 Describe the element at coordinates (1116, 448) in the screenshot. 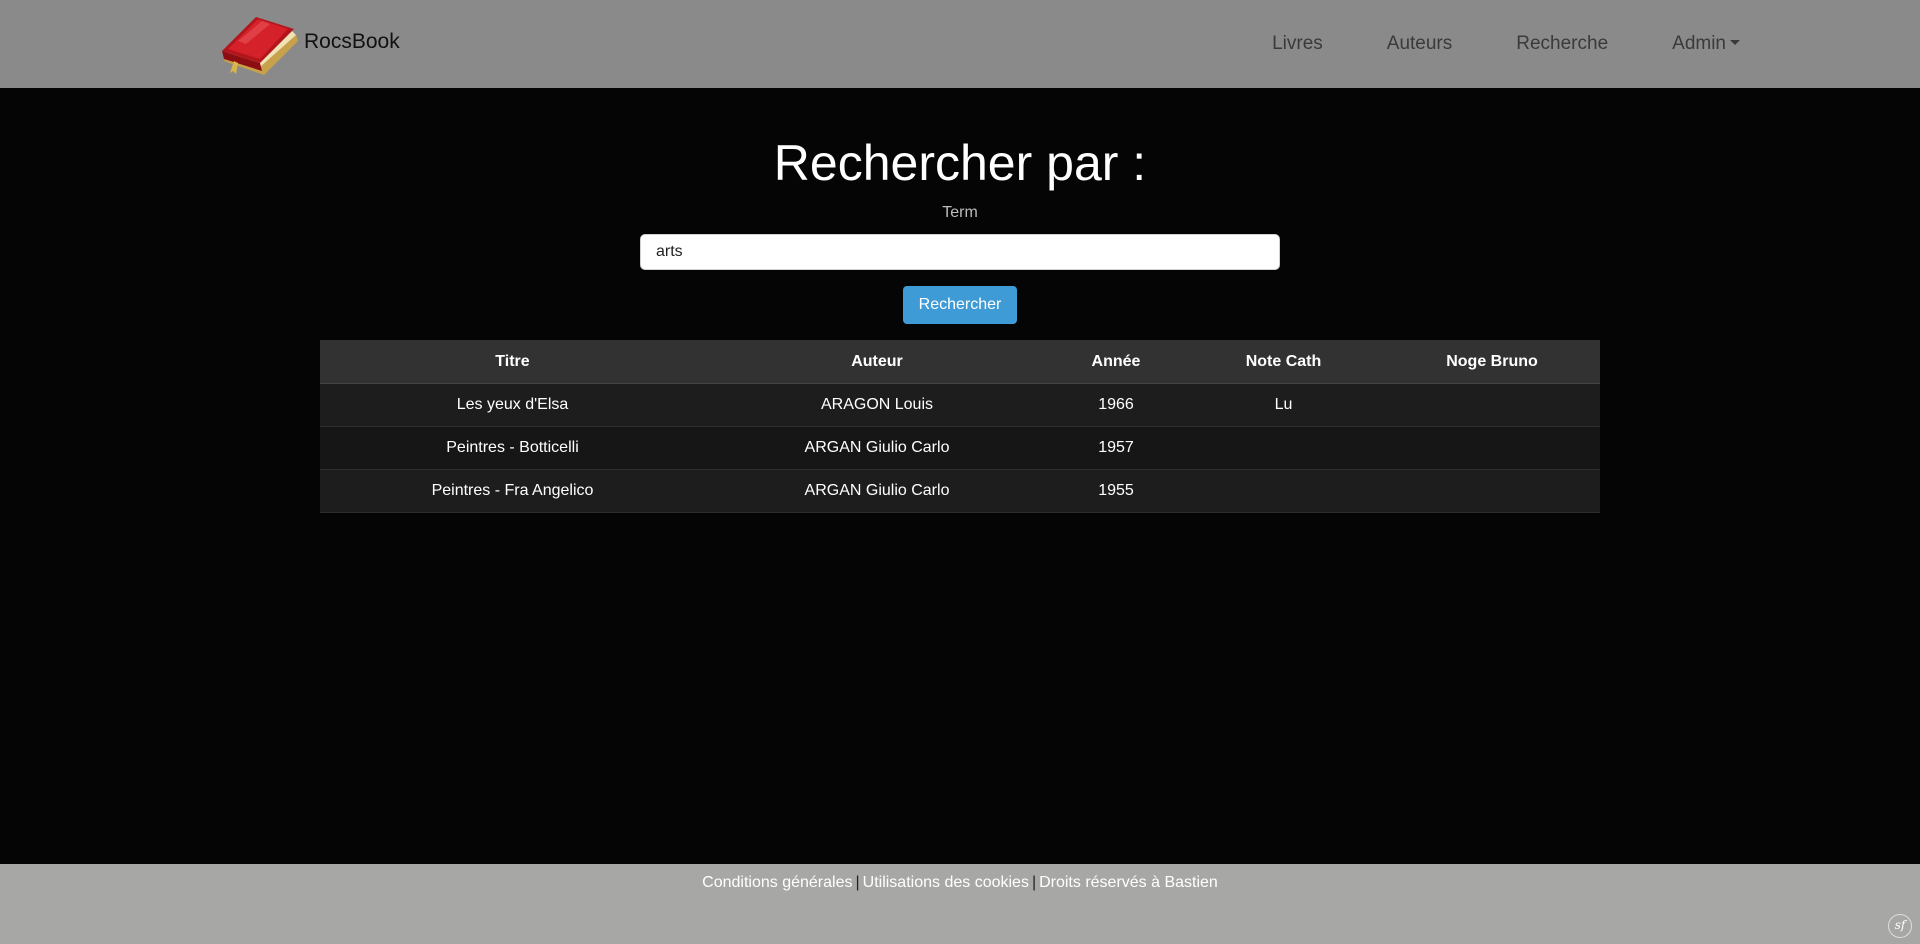

I see `cell-annee: 1957` at that location.